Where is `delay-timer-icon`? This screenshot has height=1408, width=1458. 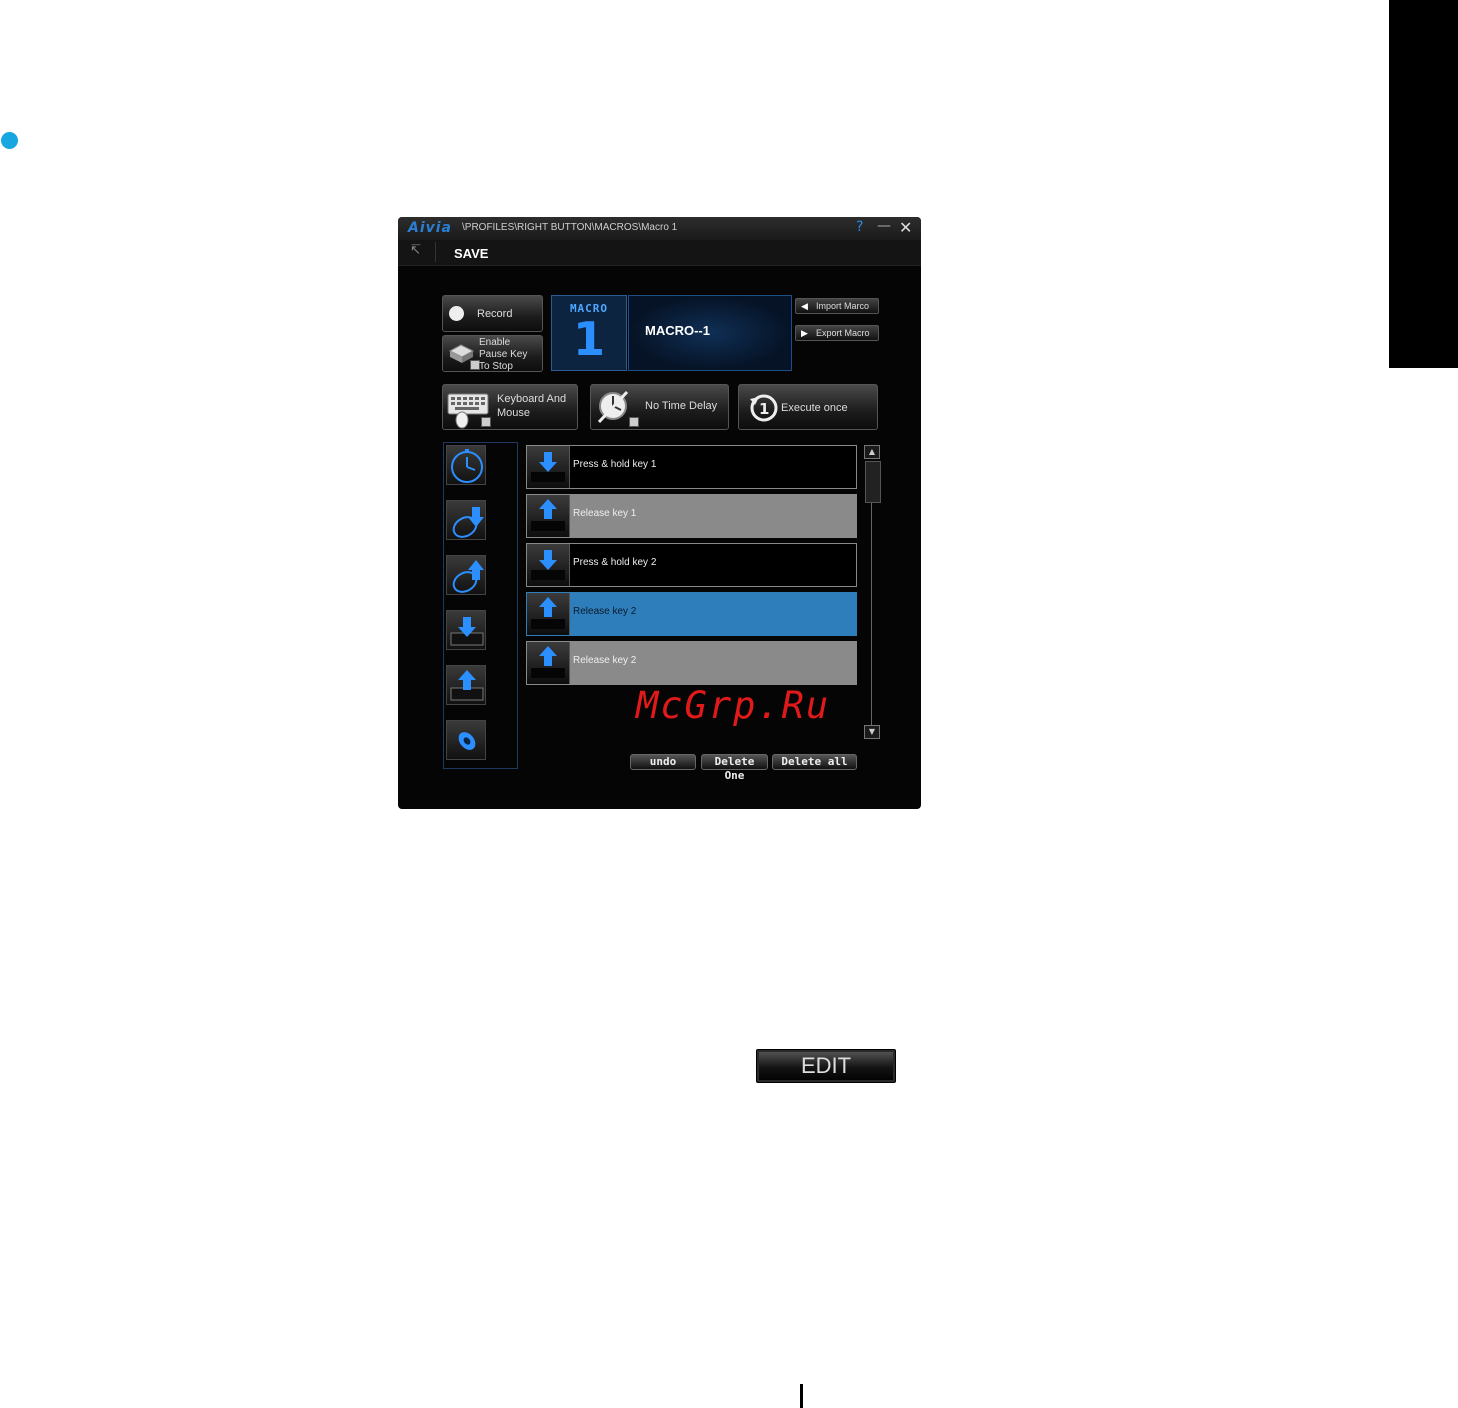 delay-timer-icon is located at coordinates (466, 465).